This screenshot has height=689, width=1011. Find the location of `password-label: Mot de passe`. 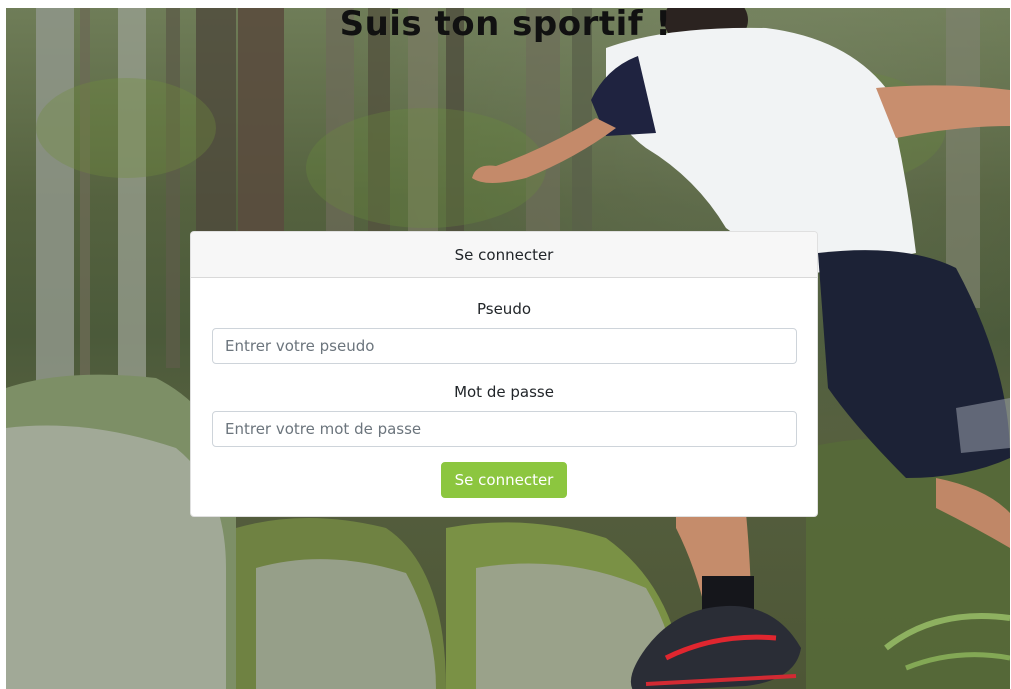

password-label: Mot de passe is located at coordinates (504, 392).